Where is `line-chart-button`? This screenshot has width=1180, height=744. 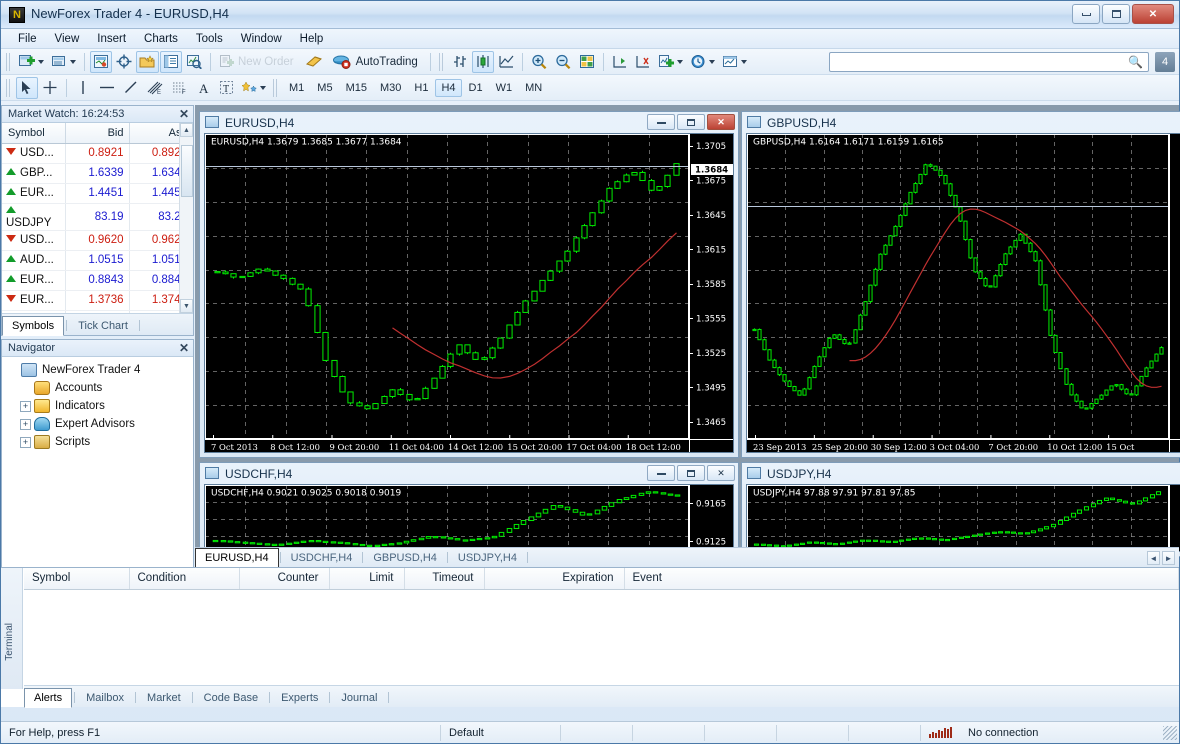 line-chart-button is located at coordinates (506, 62).